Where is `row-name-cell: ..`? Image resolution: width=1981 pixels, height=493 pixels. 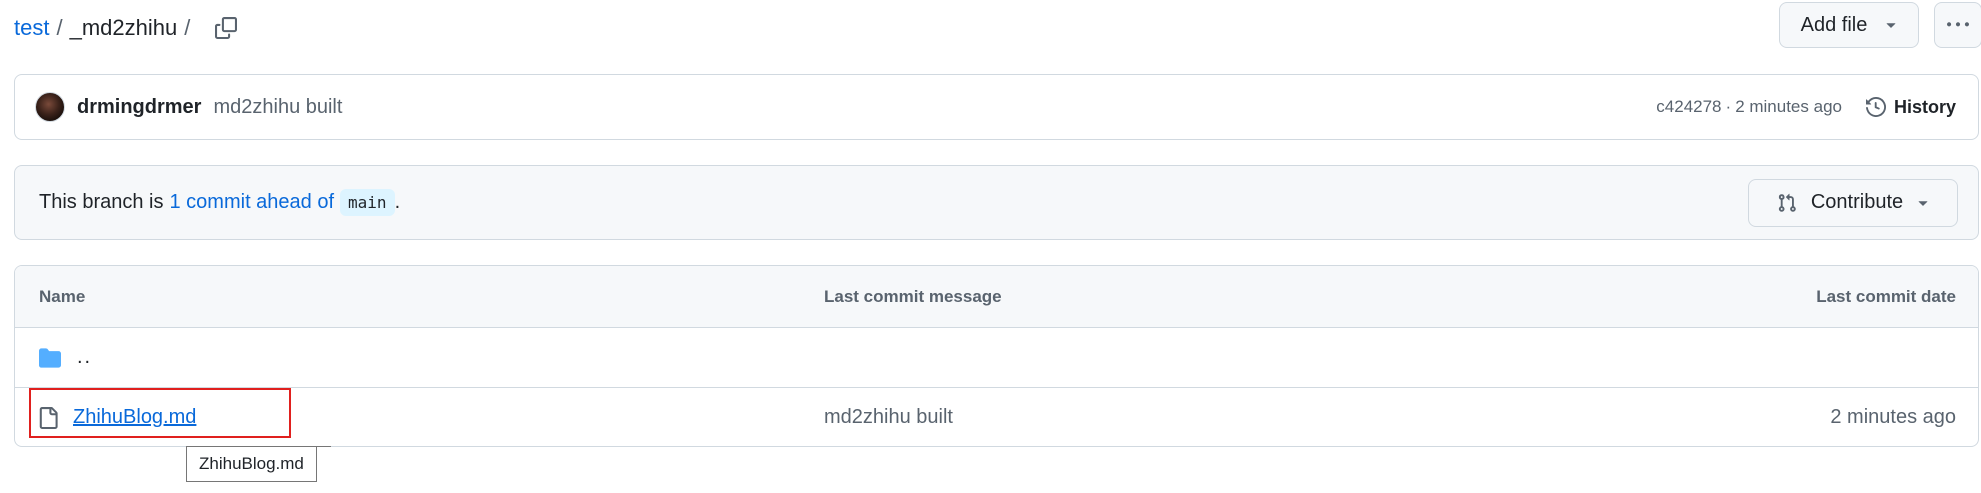
row-name-cell: .. is located at coordinates (64, 357).